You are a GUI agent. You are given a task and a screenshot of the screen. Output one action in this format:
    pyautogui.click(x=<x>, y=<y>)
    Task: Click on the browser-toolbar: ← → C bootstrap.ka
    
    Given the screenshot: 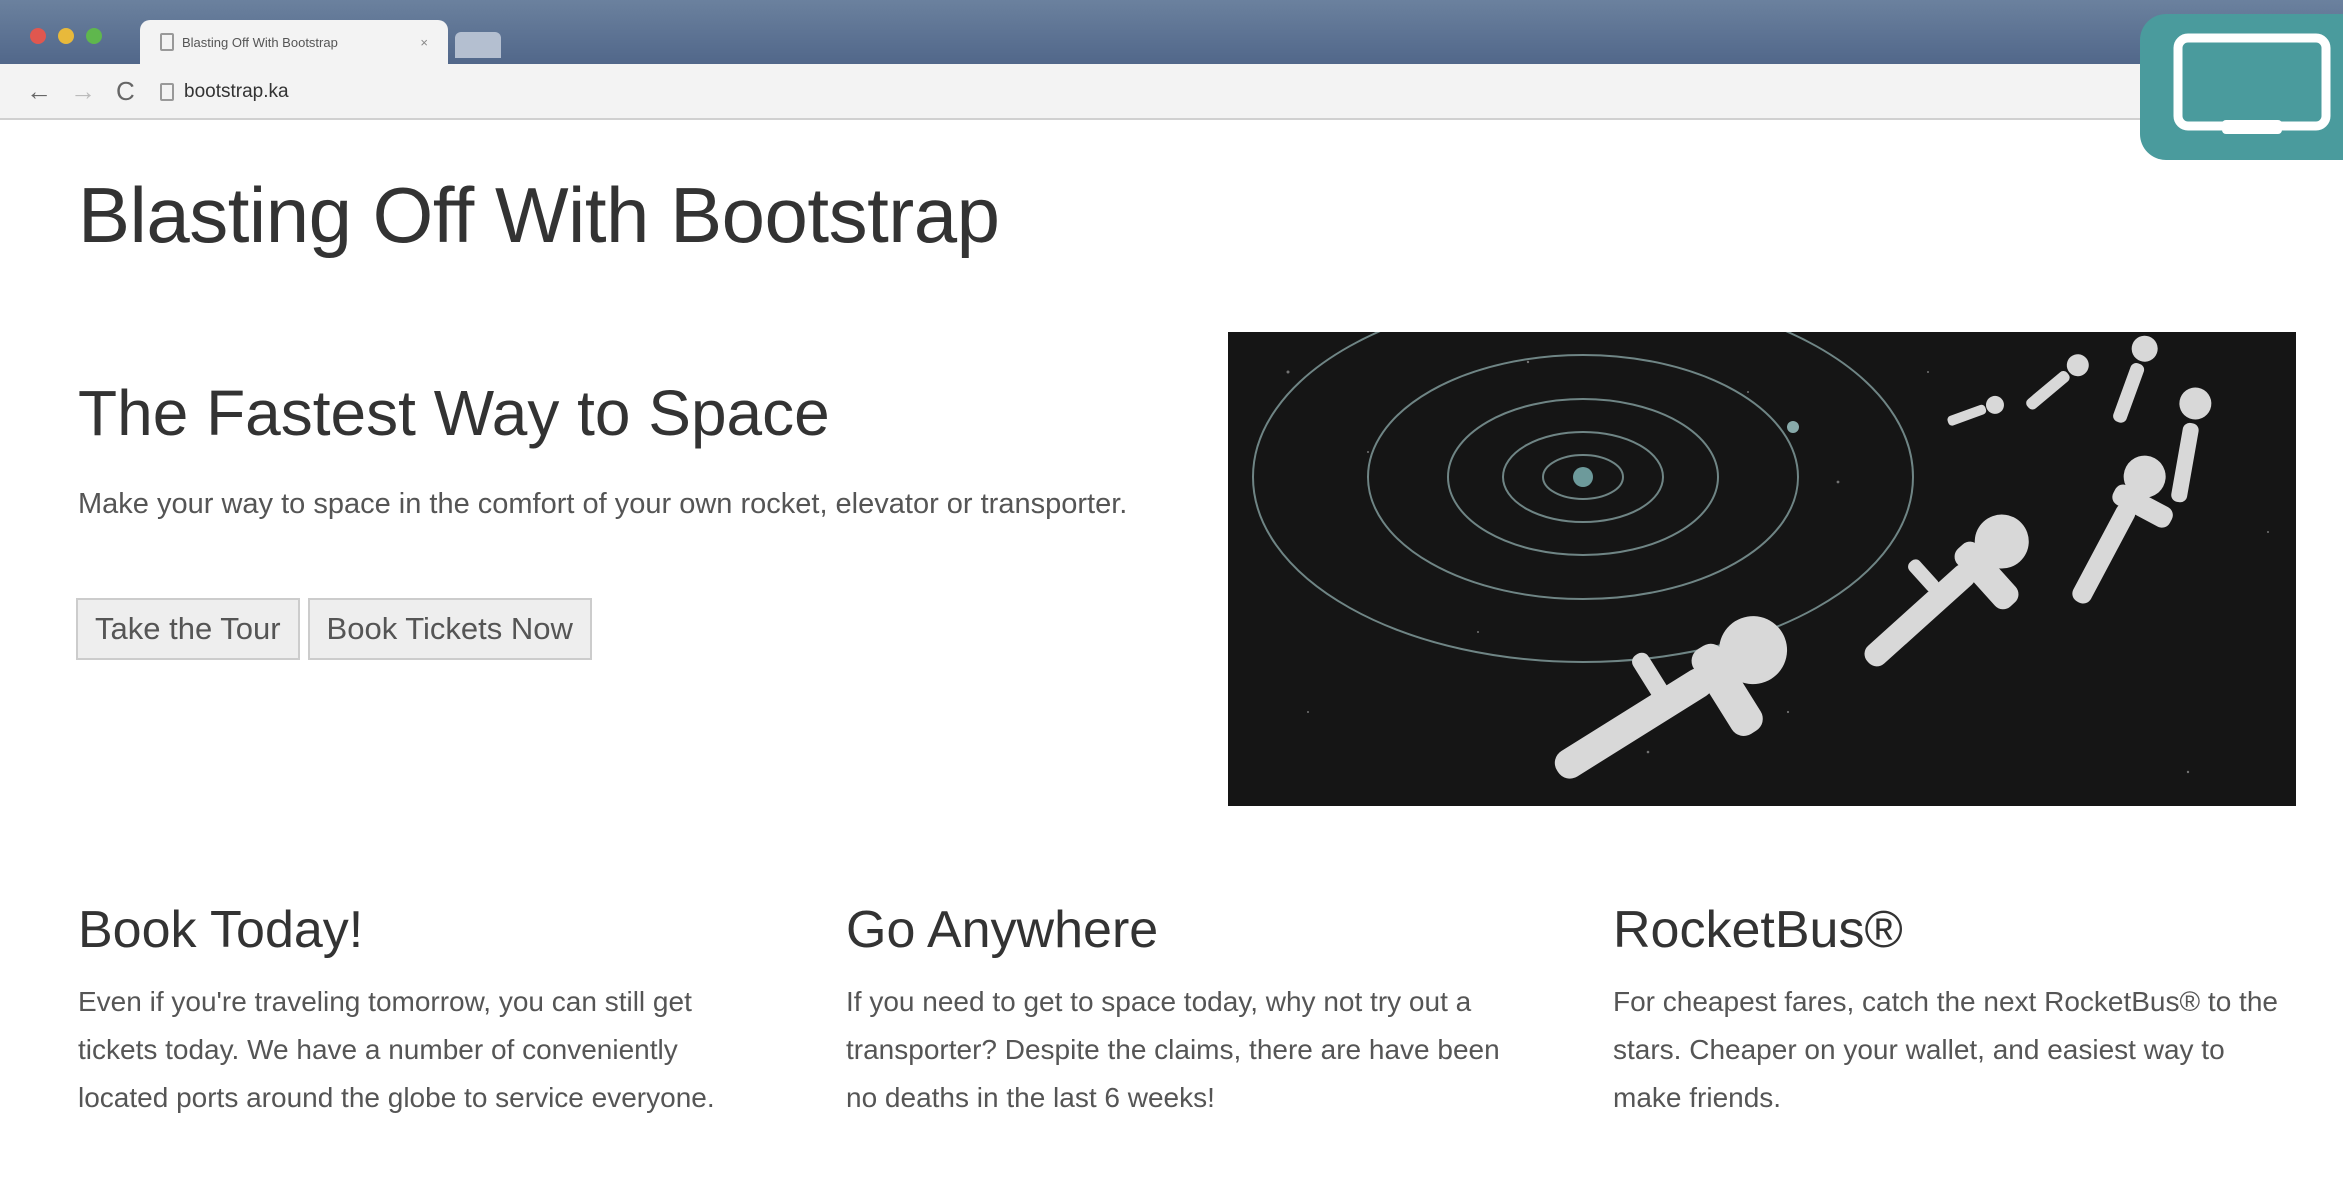 What is the action you would take?
    pyautogui.click(x=1171, y=92)
    